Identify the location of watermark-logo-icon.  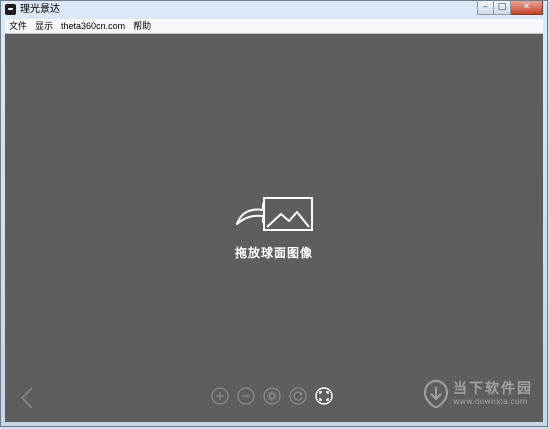
(436, 394).